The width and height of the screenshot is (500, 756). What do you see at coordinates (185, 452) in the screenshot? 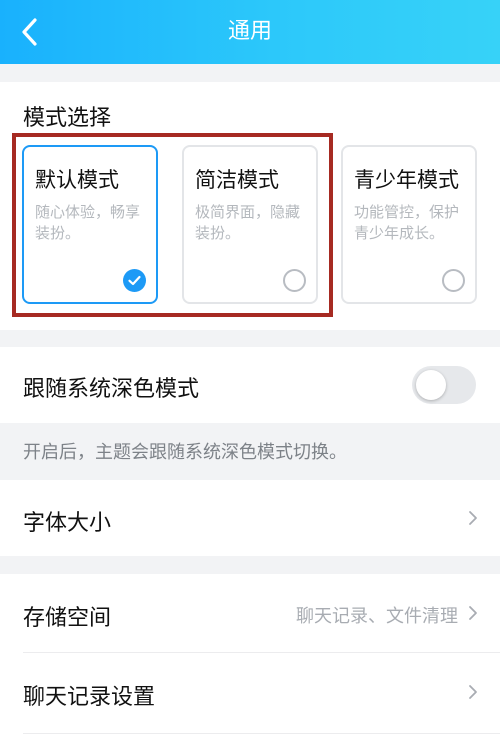
I see `dark-mode-hint: 开启后，主题会跟随系统深色模式切换。` at bounding box center [185, 452].